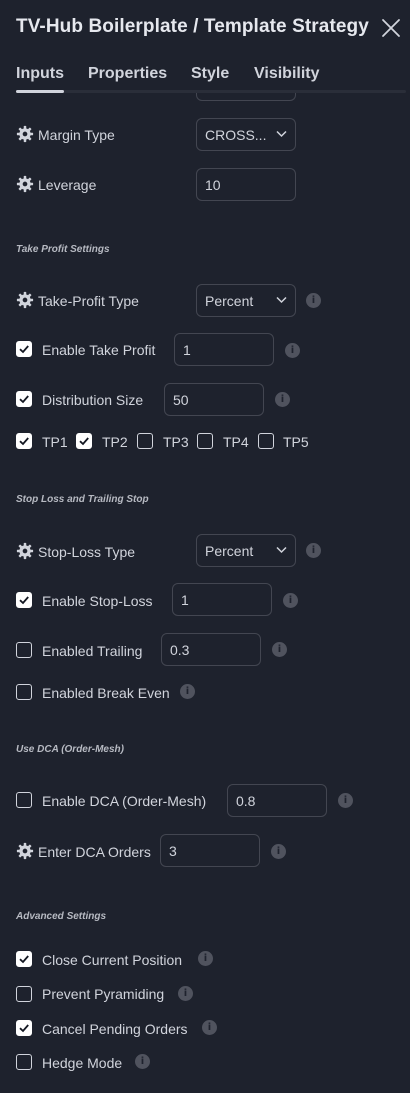 This screenshot has width=410, height=1093. I want to click on enabled-trailing-checkbox, so click(24, 650).